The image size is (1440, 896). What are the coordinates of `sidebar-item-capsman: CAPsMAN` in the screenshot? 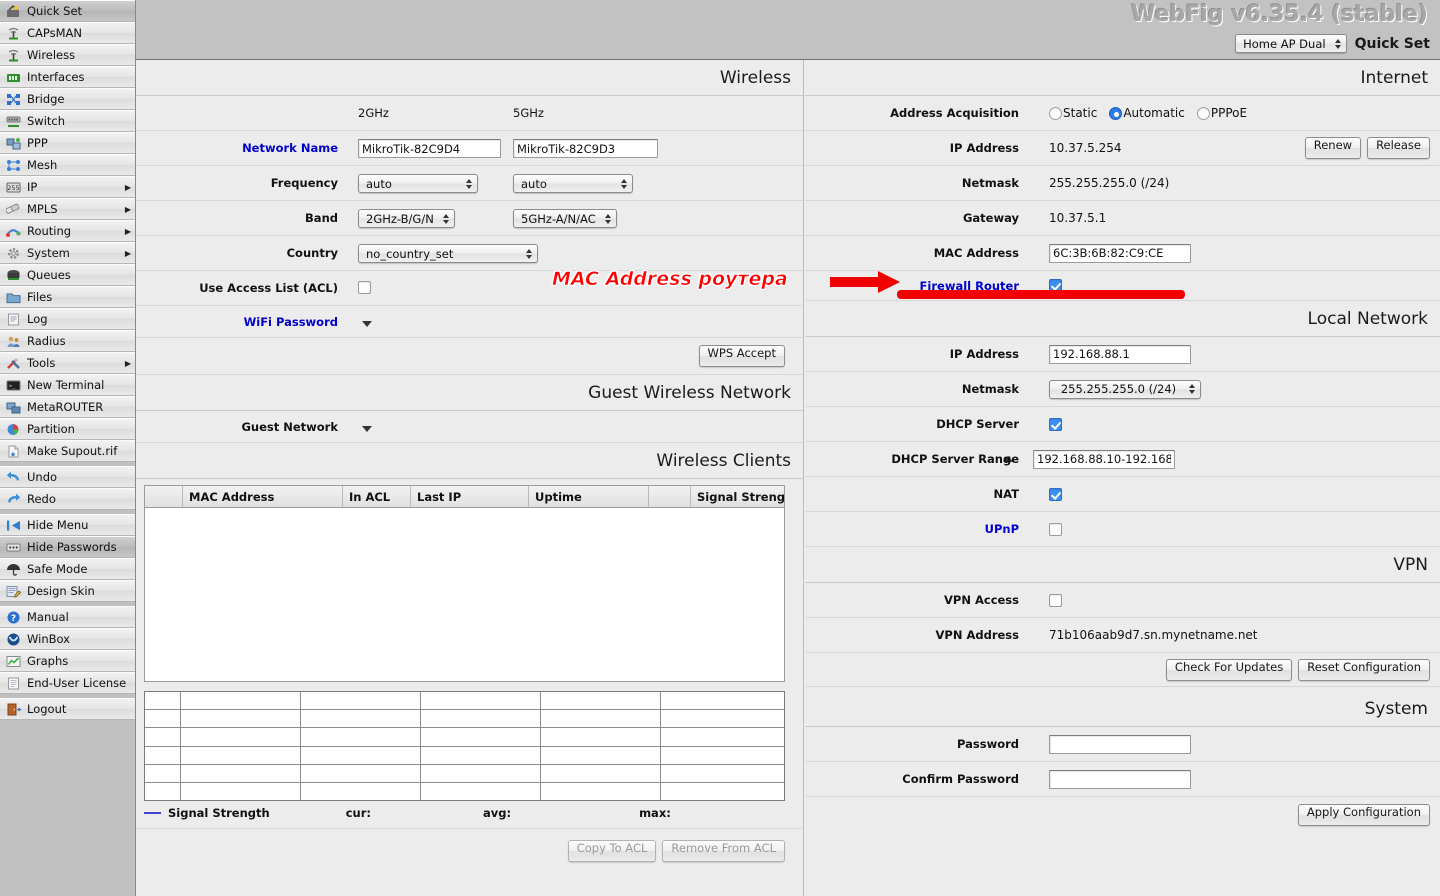 It's located at (67, 33).